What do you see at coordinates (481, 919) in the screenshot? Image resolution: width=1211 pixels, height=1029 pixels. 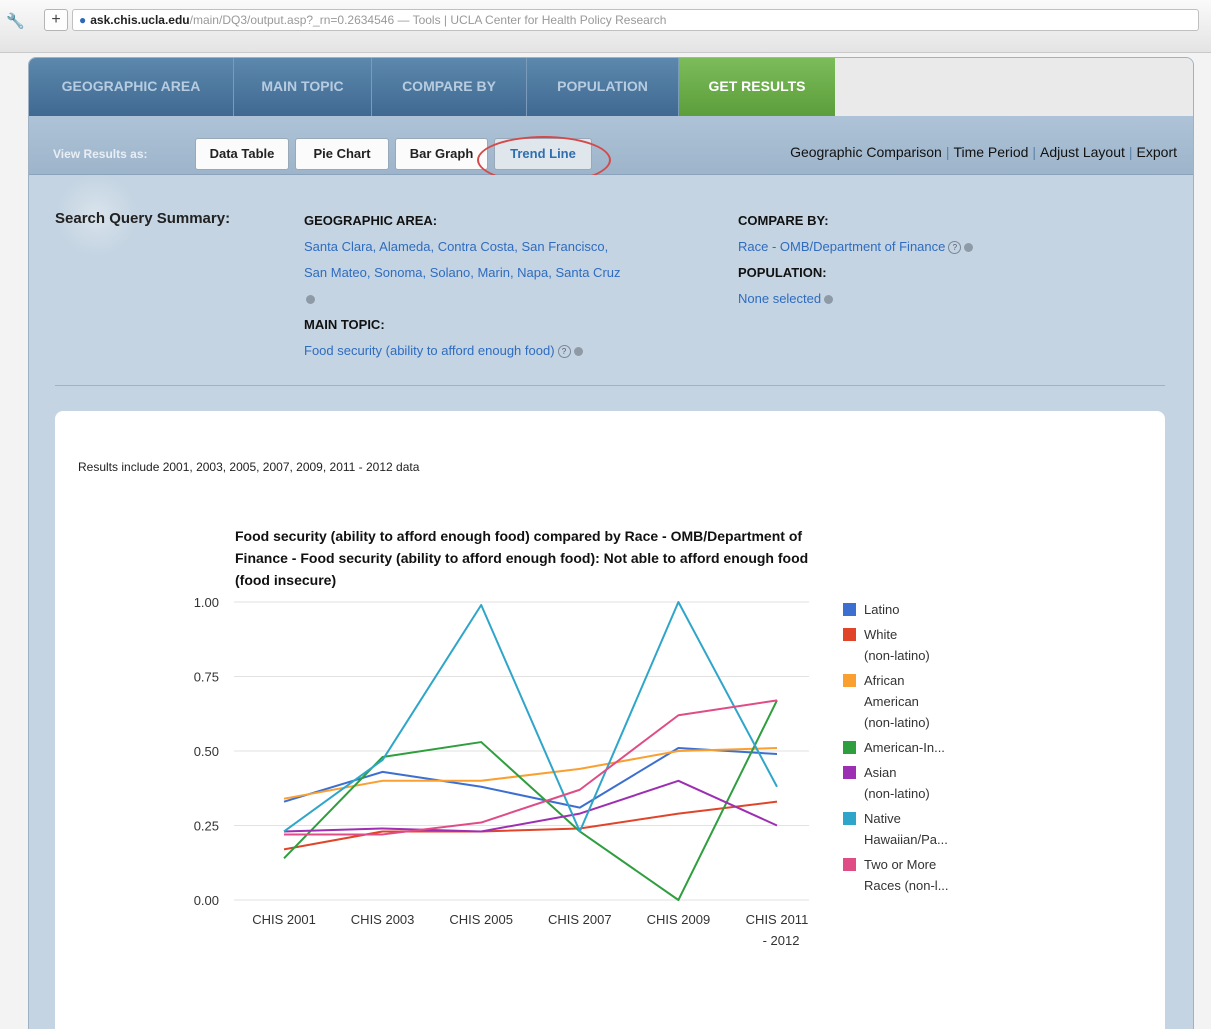 I see `x-tick-label: CHIS 2005` at bounding box center [481, 919].